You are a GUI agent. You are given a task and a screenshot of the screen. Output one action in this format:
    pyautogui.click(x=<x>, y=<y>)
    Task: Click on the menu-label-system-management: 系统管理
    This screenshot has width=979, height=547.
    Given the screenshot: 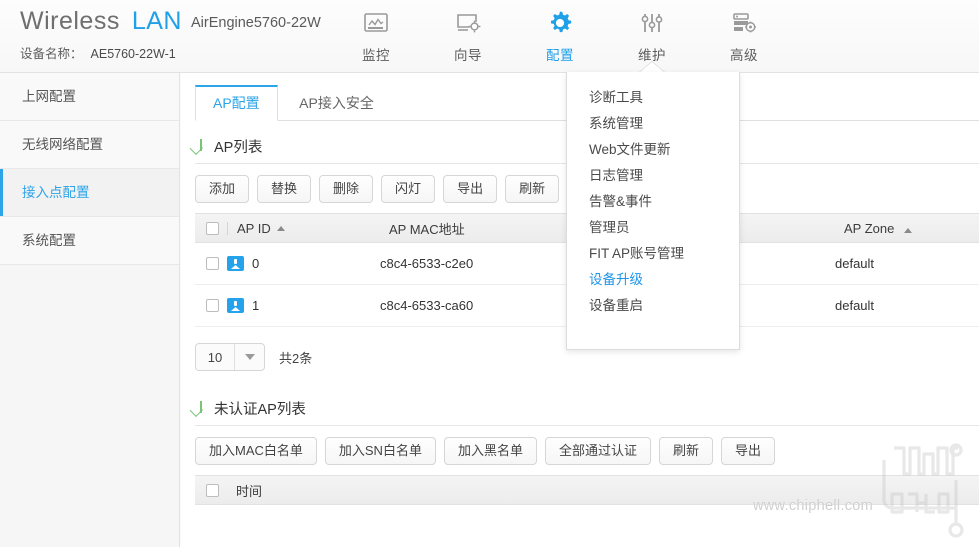 What is the action you would take?
    pyautogui.click(x=616, y=123)
    